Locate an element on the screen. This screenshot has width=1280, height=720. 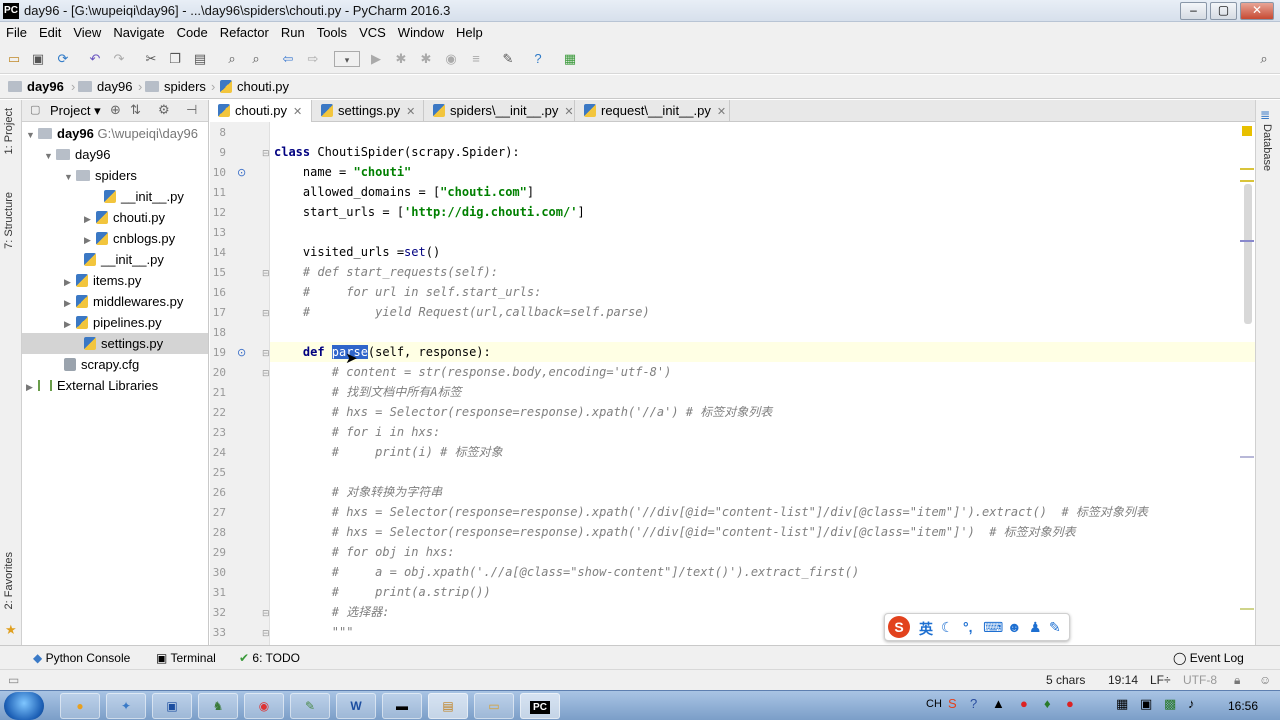
wrench-icon: ✎ is located at coordinates (1055, 627).